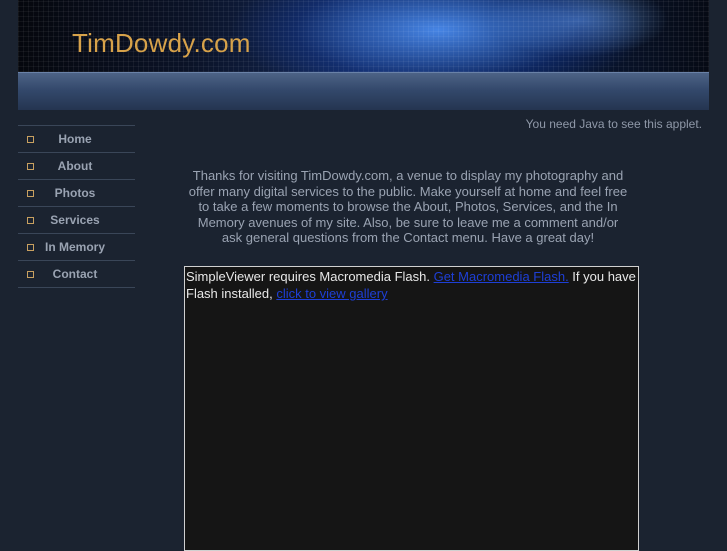 Image resolution: width=727 pixels, height=551 pixels. I want to click on nav-item-home: Home, so click(76, 138).